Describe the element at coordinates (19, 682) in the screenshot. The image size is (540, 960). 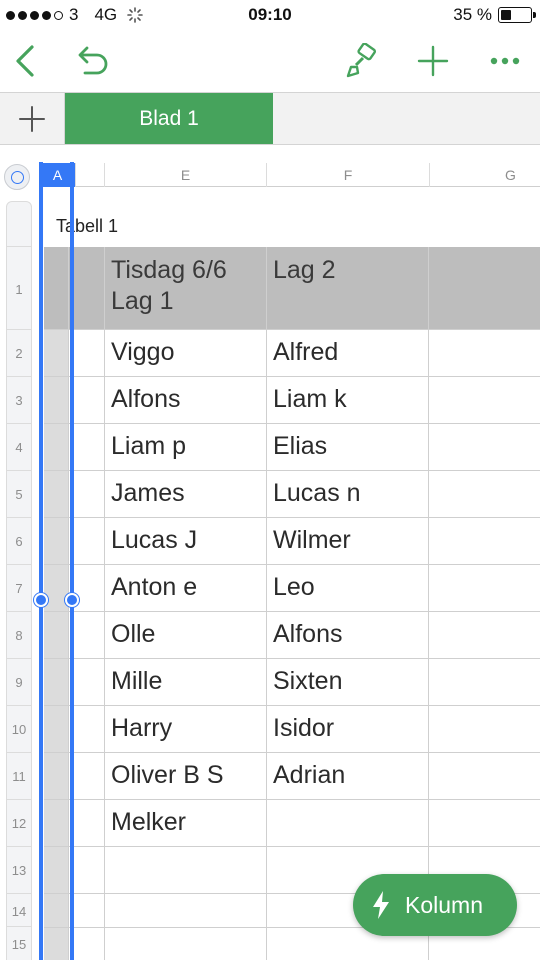
I see `row-number: 9` at that location.